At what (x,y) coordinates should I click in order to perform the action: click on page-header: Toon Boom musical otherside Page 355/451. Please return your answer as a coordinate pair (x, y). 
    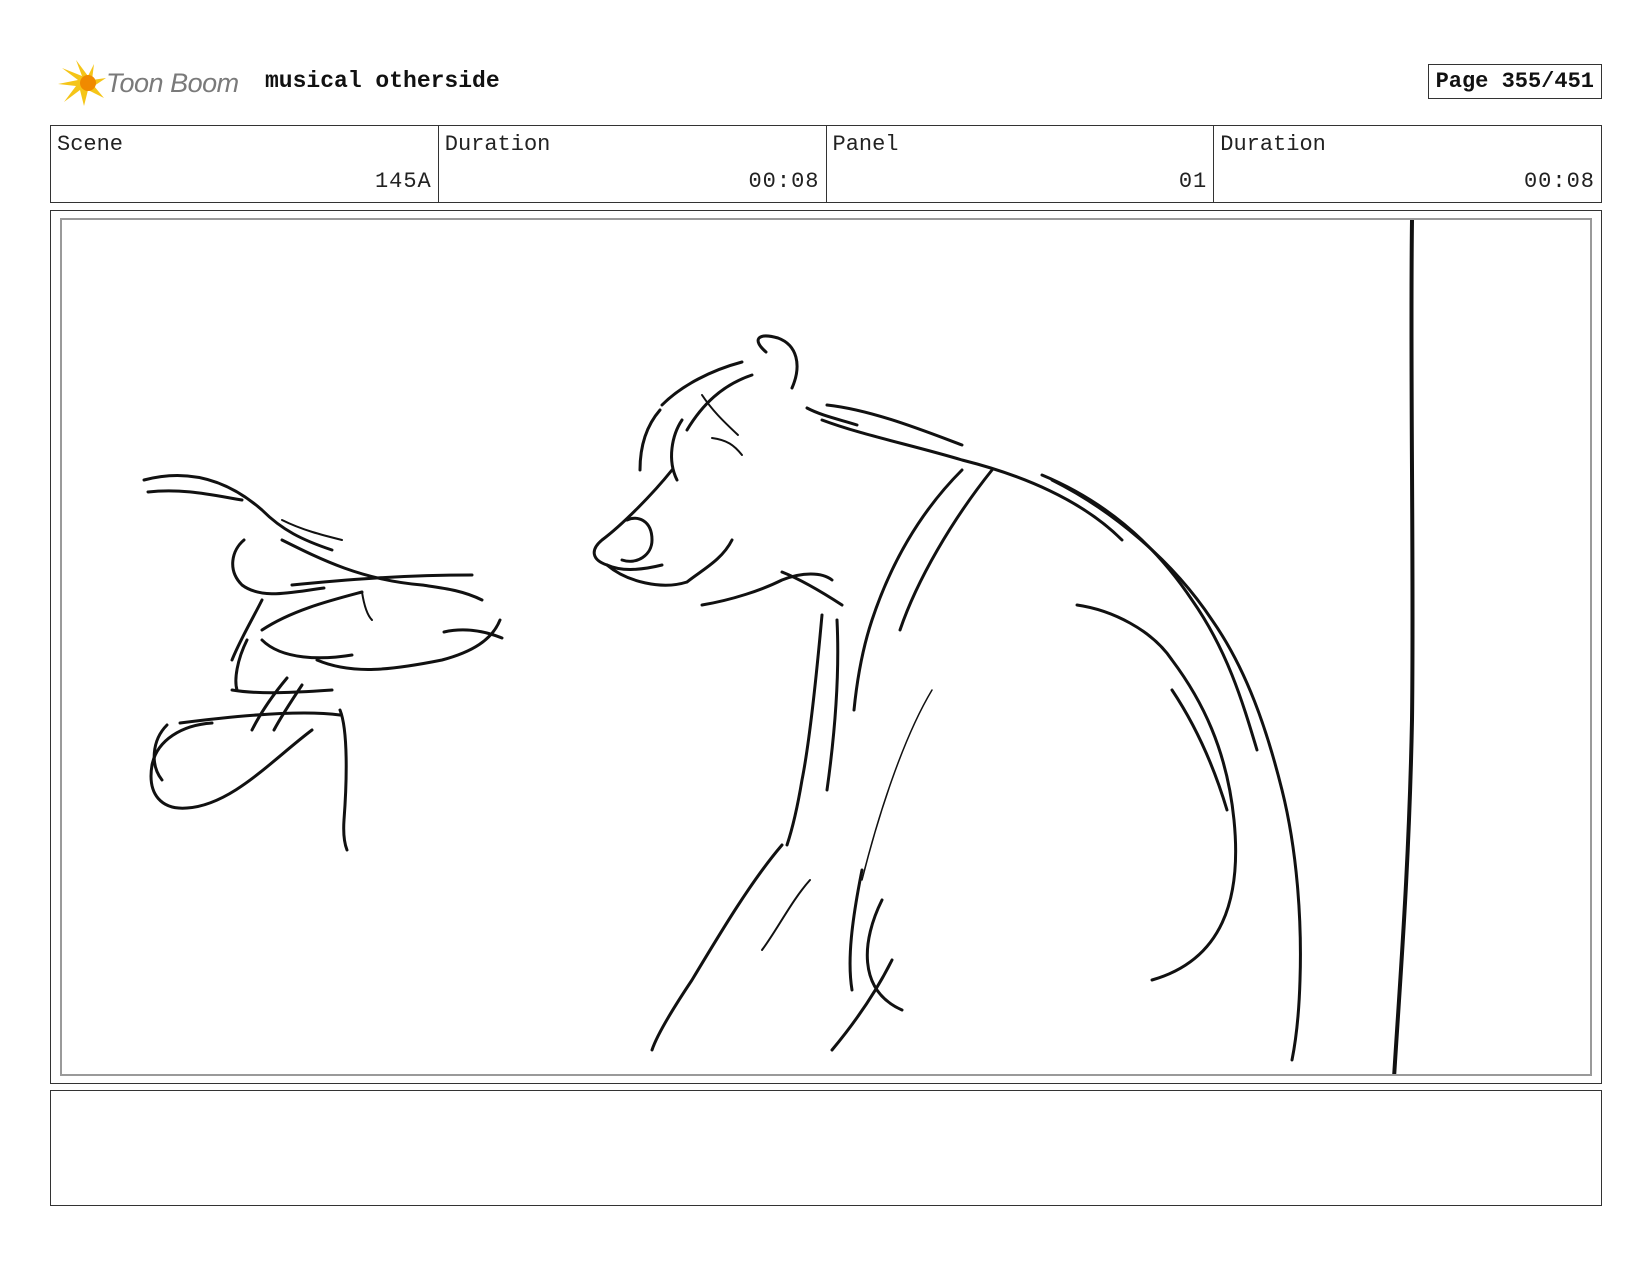
    Looking at the image, I should click on (826, 81).